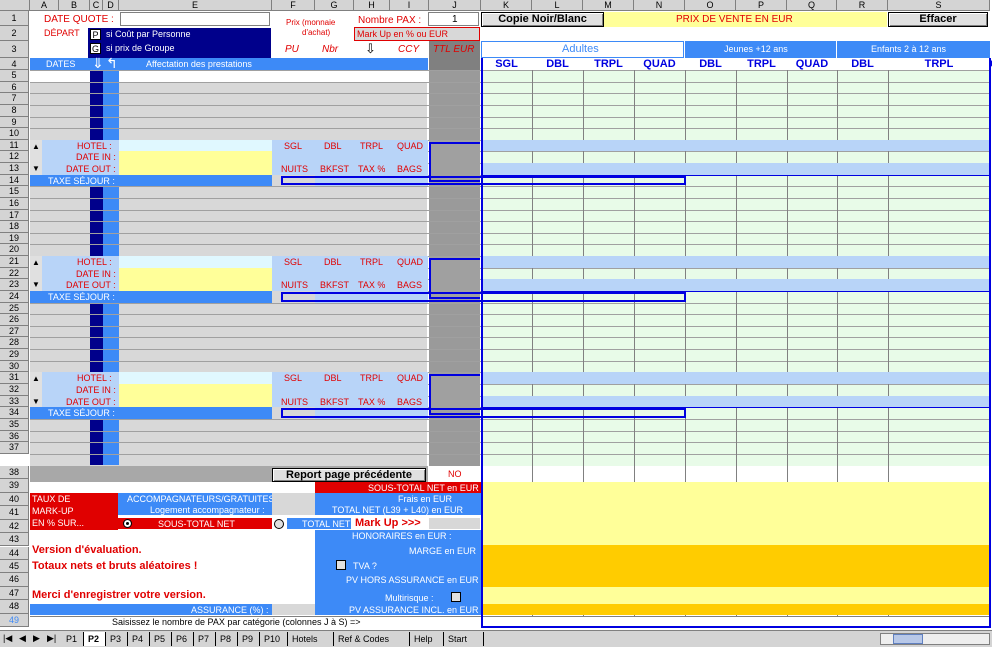 This screenshot has width=992, height=647. I want to click on column-header: J, so click(455, 5).